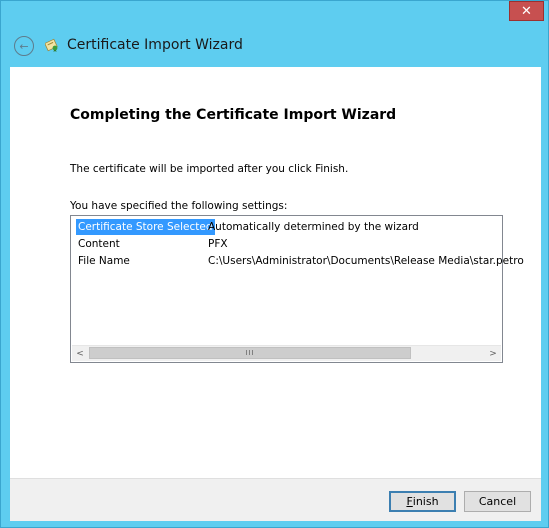  I want to click on setting-name: File Name, so click(104, 261).